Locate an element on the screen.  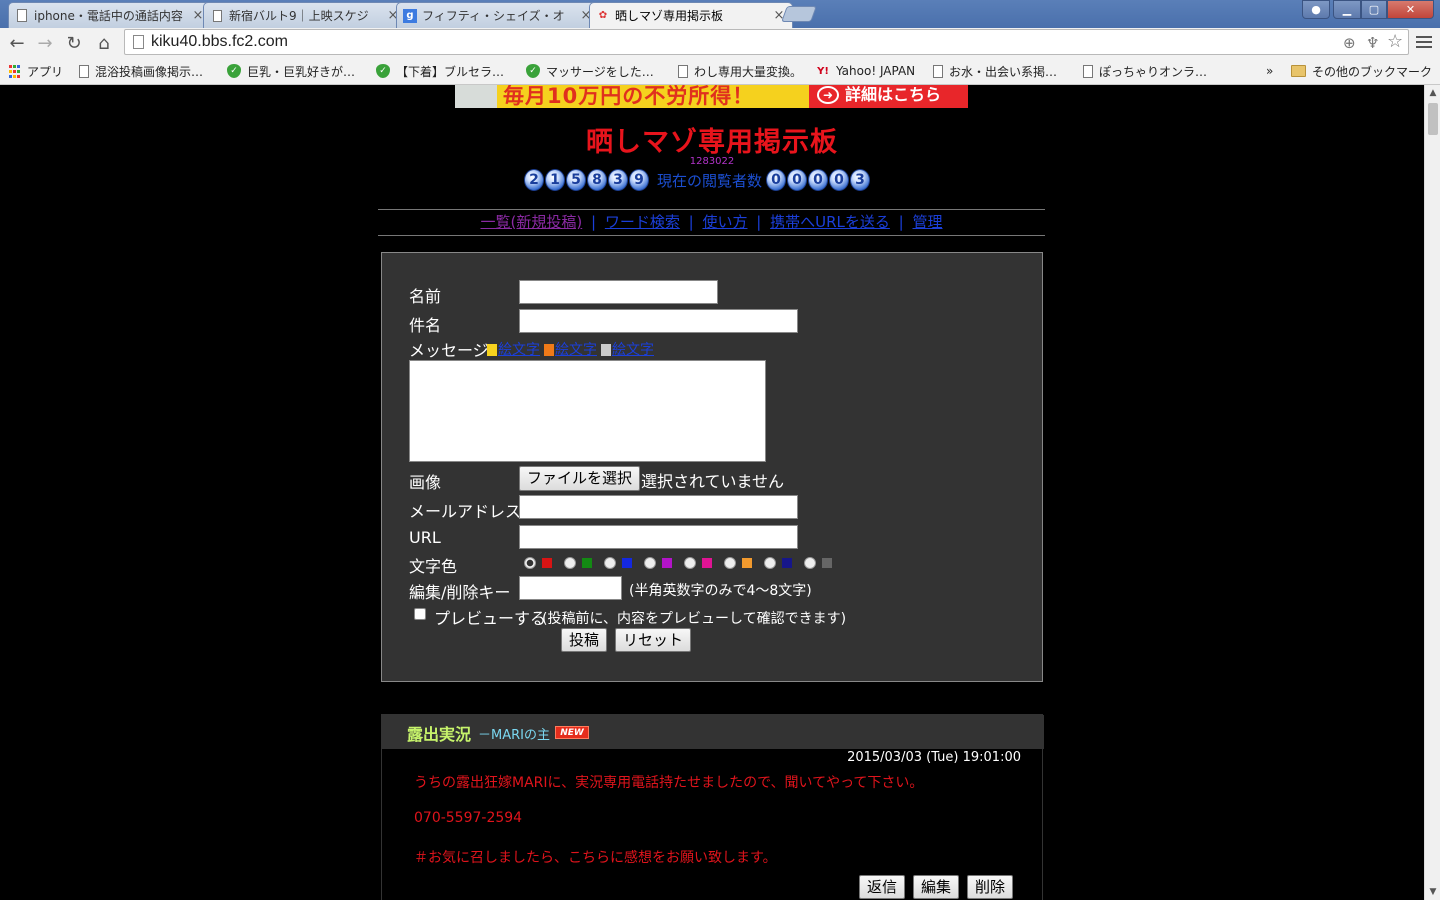
edit-key-input is located at coordinates (570, 588).